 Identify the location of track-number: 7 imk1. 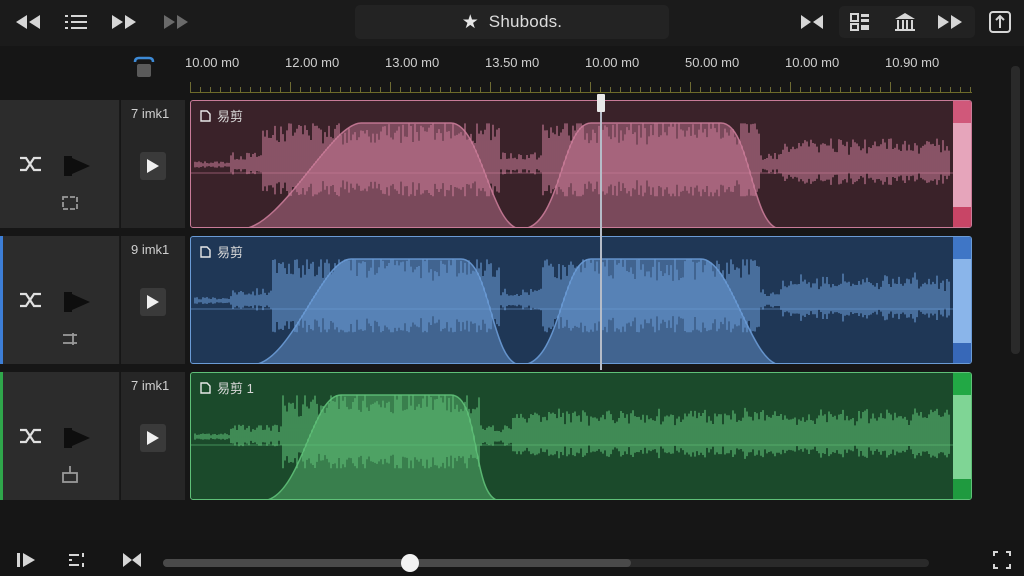
(150, 113).